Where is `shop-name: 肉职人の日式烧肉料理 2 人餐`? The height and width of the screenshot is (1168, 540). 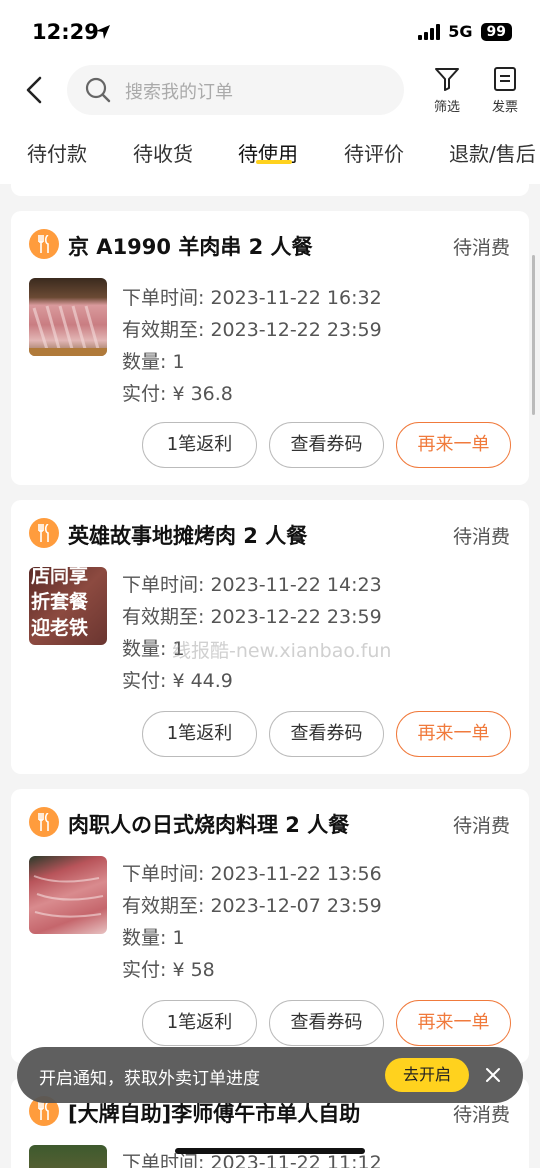 shop-name: 肉职人の日式烧肉料理 2 人餐 is located at coordinates (208, 824).